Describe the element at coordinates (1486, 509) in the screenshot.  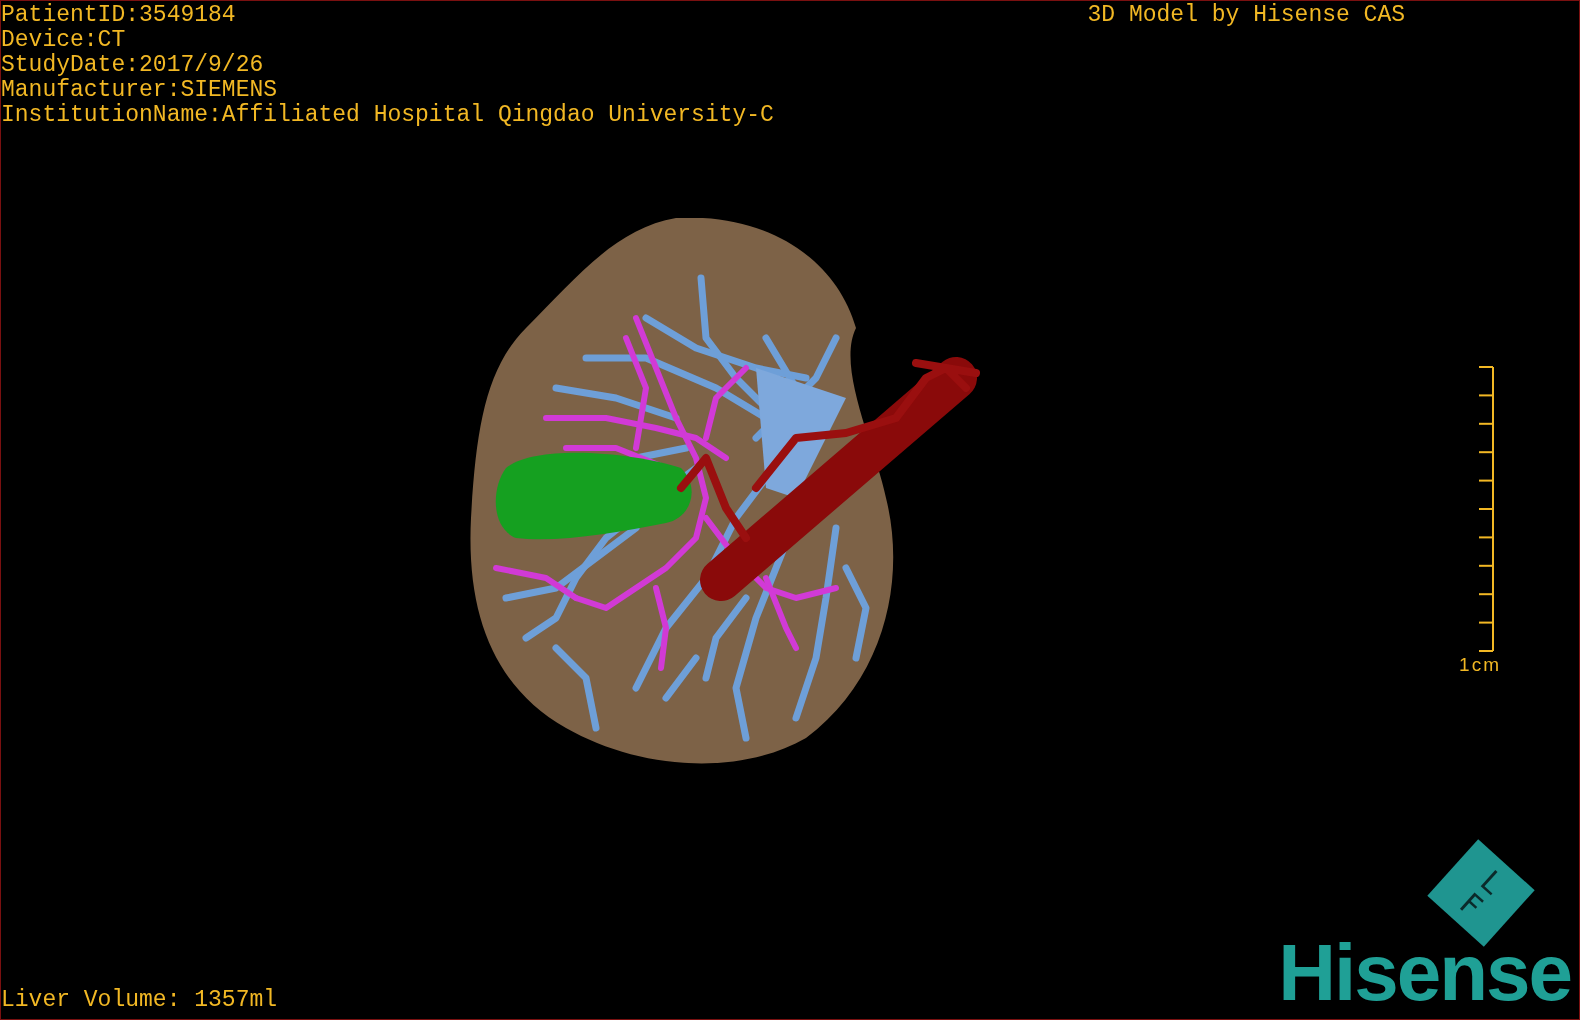
I see `scale-ruler-icon` at that location.